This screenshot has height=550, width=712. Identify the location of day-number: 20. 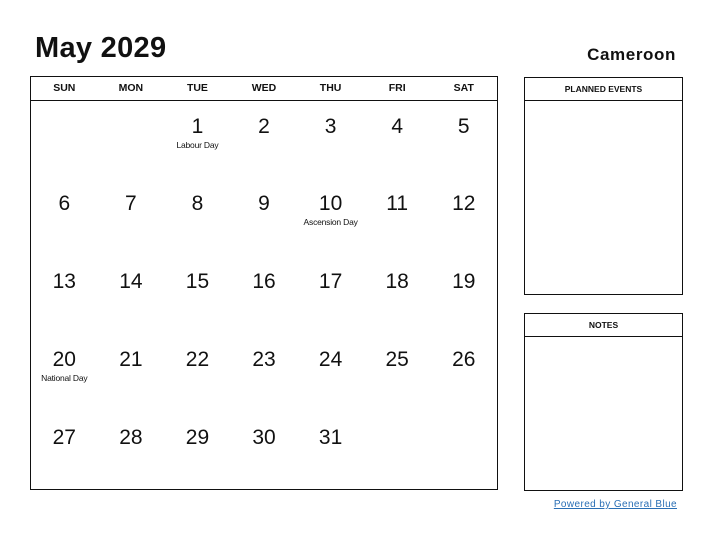
(64, 359).